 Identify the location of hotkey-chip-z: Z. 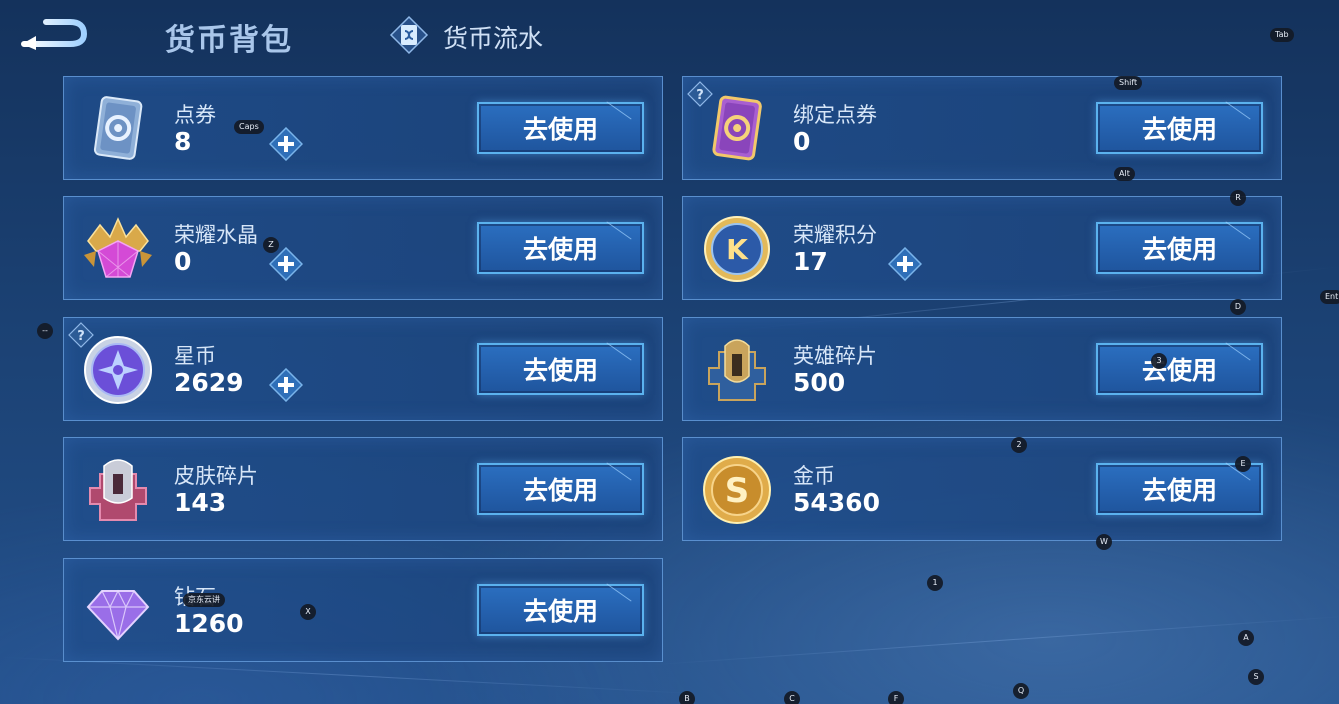
(271, 245).